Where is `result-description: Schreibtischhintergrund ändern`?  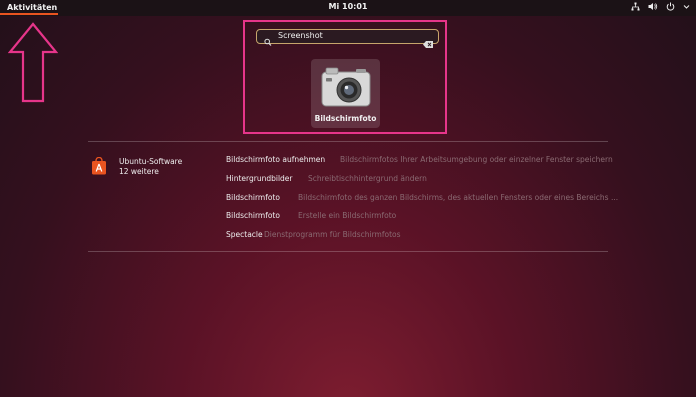 result-description: Schreibtischhintergrund ändern is located at coordinates (367, 178).